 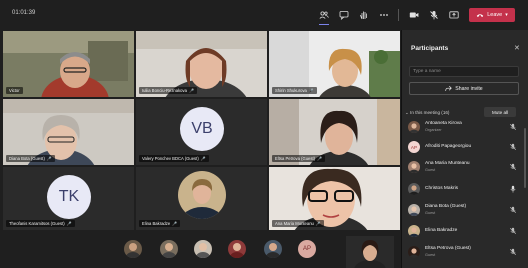 I want to click on in-meeting-section-header: ⌄ In this meeting (16), so click(x=427, y=113).